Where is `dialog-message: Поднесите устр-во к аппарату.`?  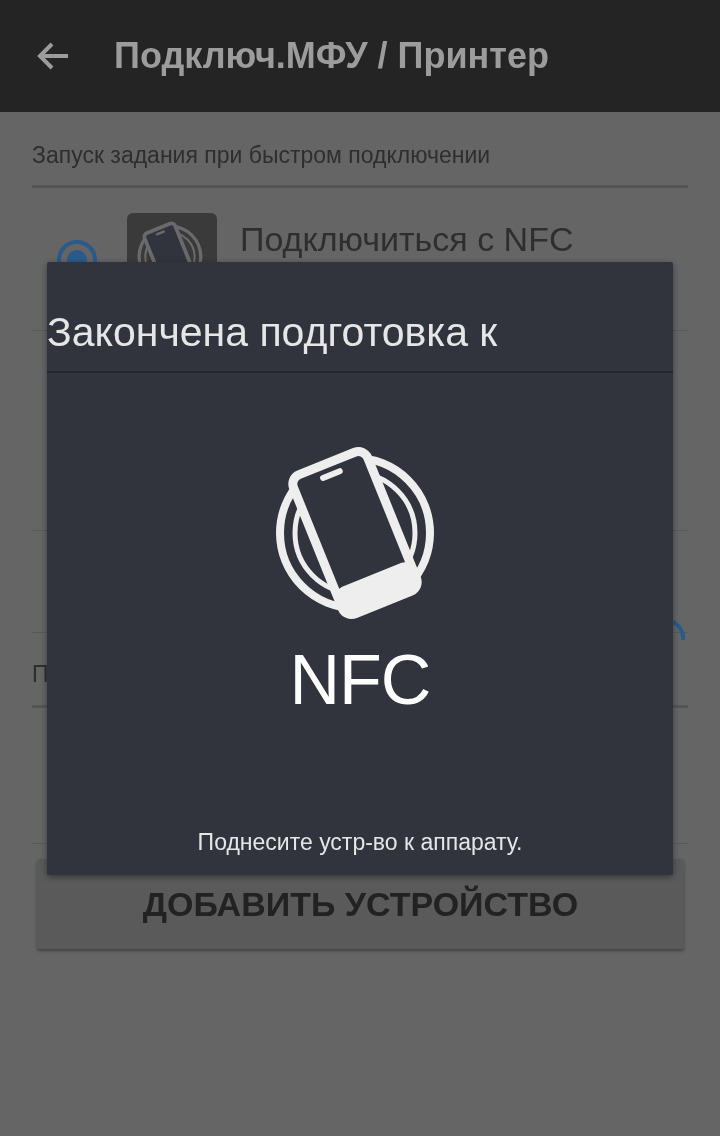 dialog-message: Поднесите устр-во к аппарату. is located at coordinates (360, 842).